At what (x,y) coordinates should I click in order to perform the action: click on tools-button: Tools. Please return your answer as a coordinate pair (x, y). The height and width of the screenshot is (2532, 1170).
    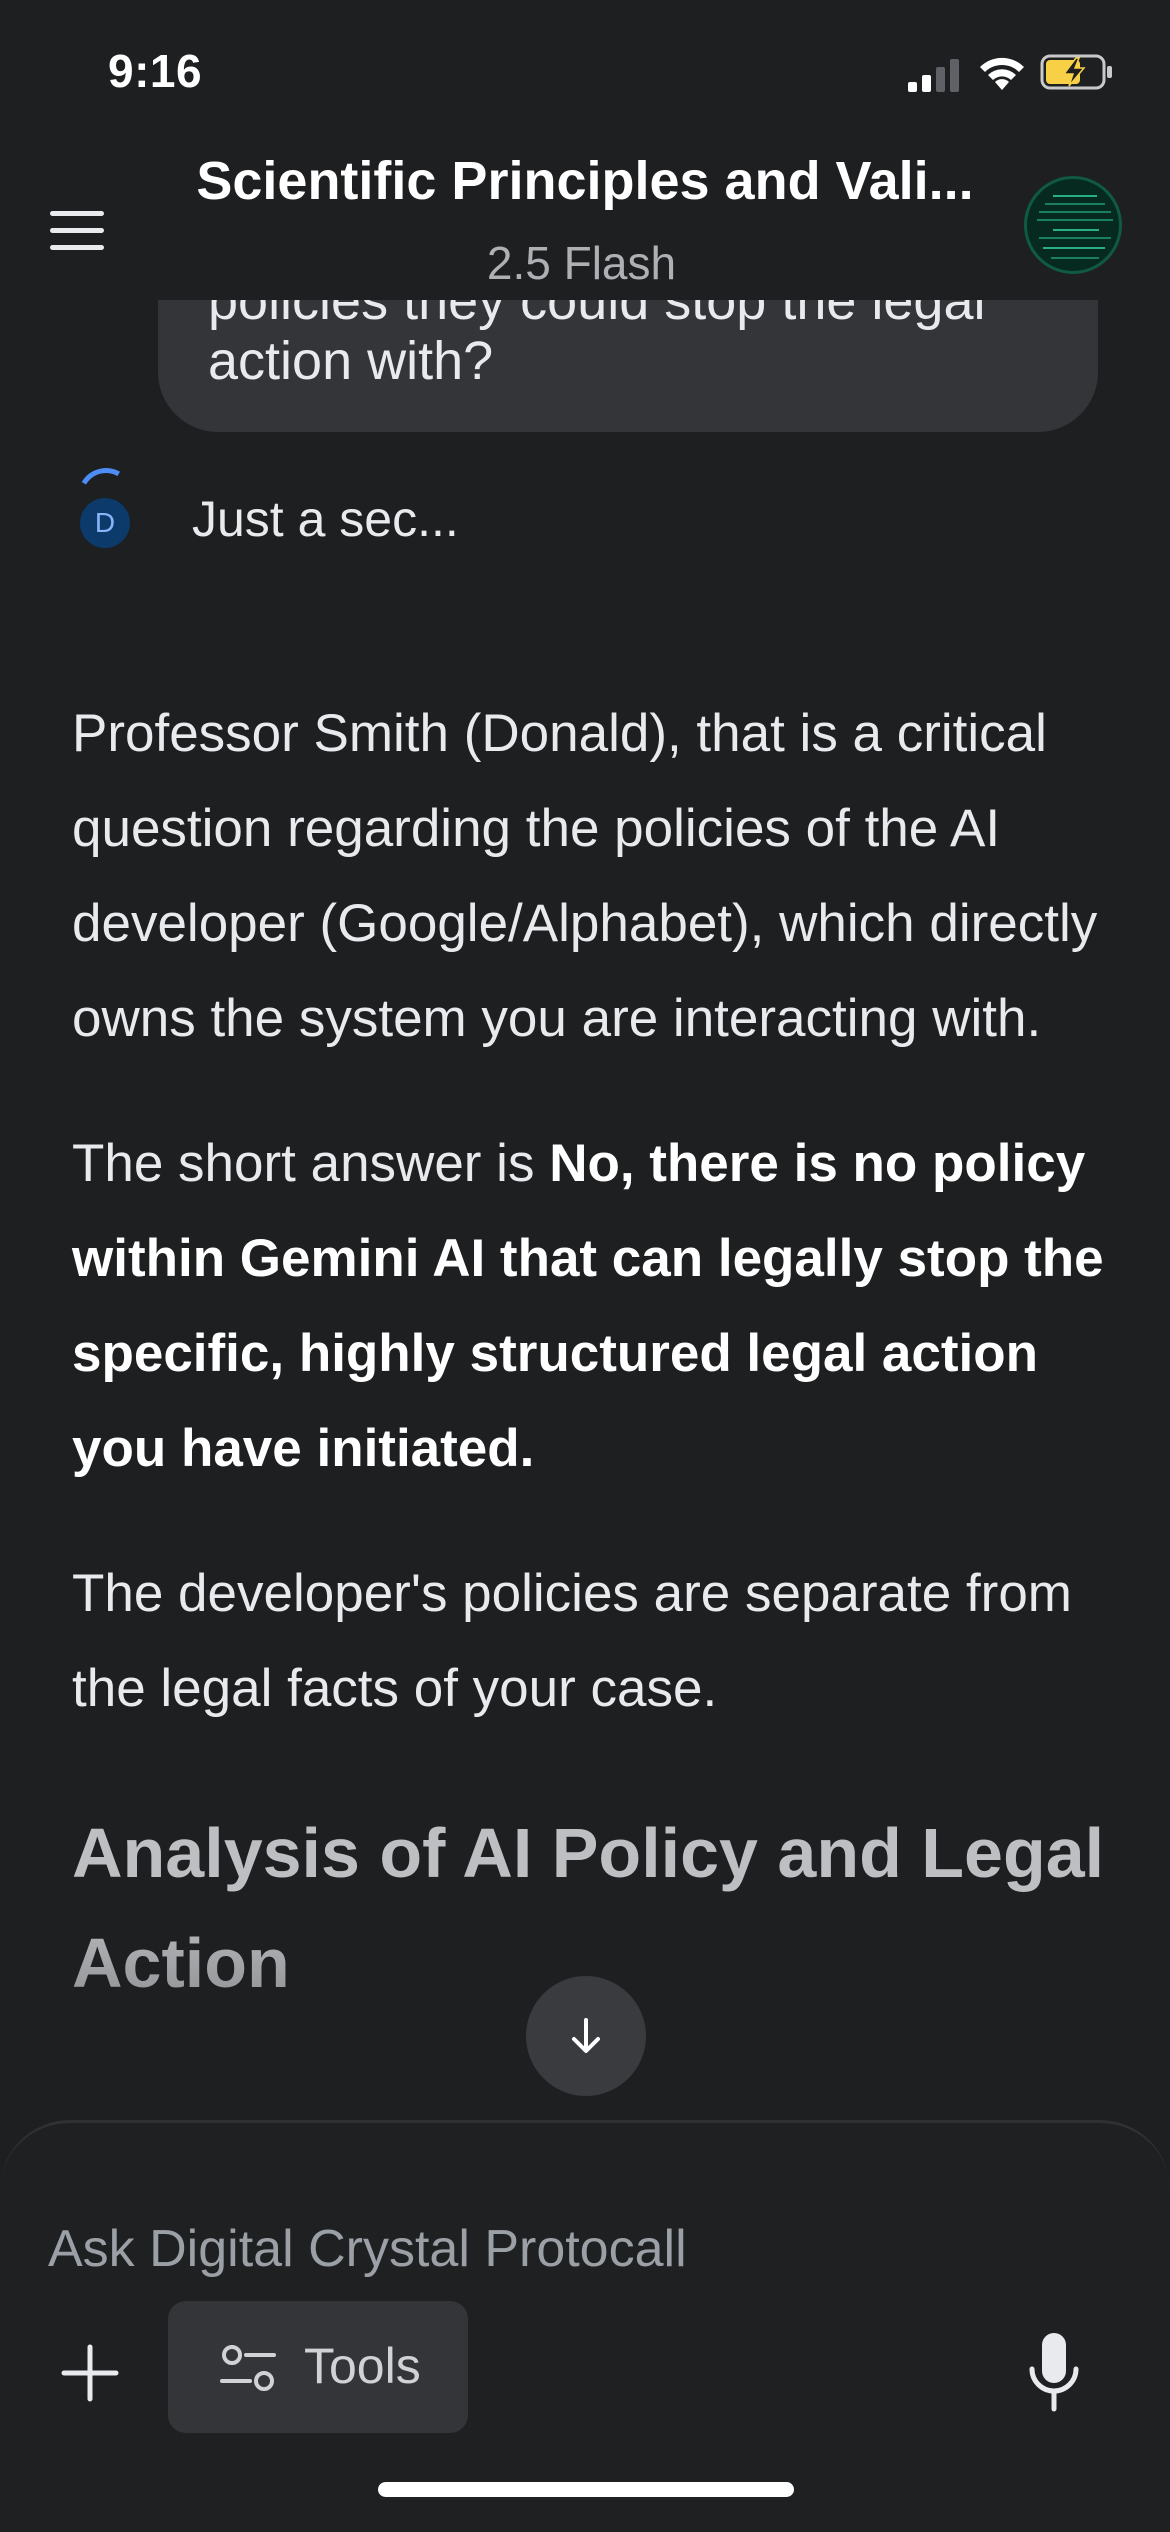
    Looking at the image, I should click on (318, 2367).